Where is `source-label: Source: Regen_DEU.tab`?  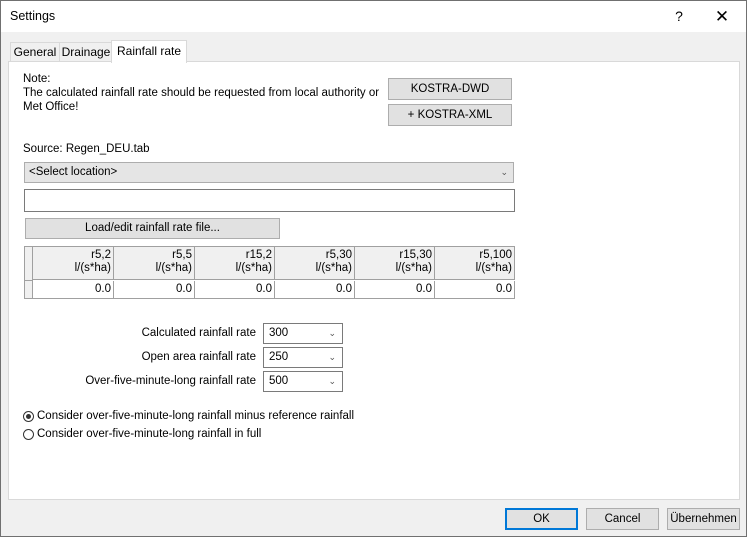 source-label: Source: Regen_DEU.tab is located at coordinates (86, 149).